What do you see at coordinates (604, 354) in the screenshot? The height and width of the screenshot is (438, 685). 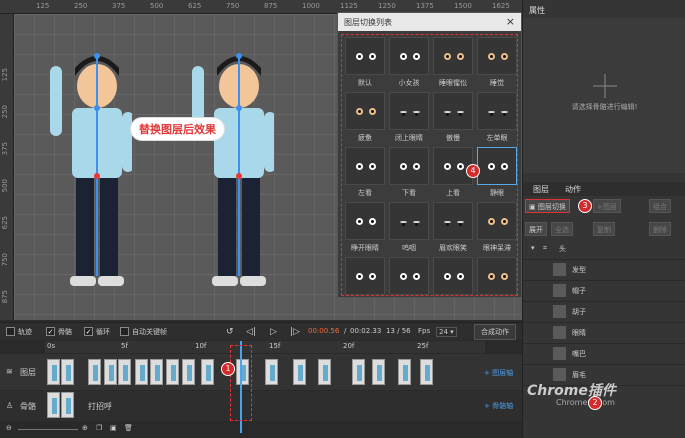 I see `layer-row: 嘴巴` at bounding box center [604, 354].